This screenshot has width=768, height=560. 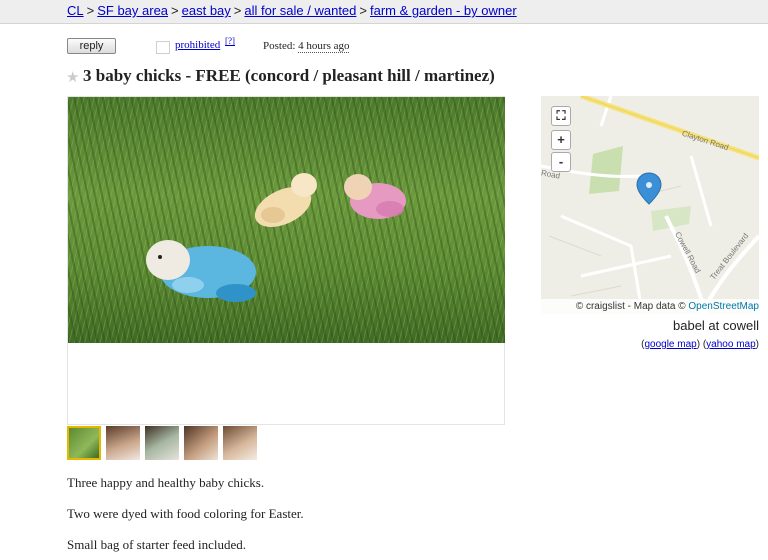 What do you see at coordinates (91, 46) in the screenshot?
I see `reply-button: reply` at bounding box center [91, 46].